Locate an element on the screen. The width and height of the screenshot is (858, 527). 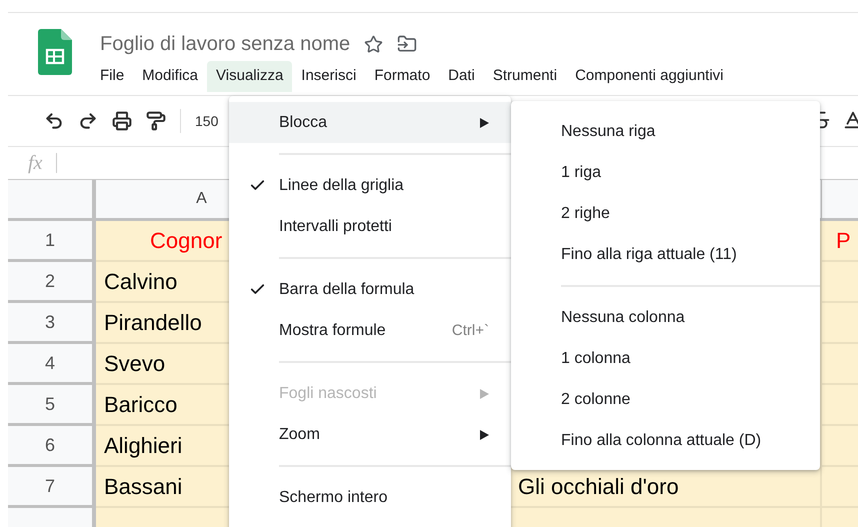
menu-bar-item: Inserisci is located at coordinates (329, 76).